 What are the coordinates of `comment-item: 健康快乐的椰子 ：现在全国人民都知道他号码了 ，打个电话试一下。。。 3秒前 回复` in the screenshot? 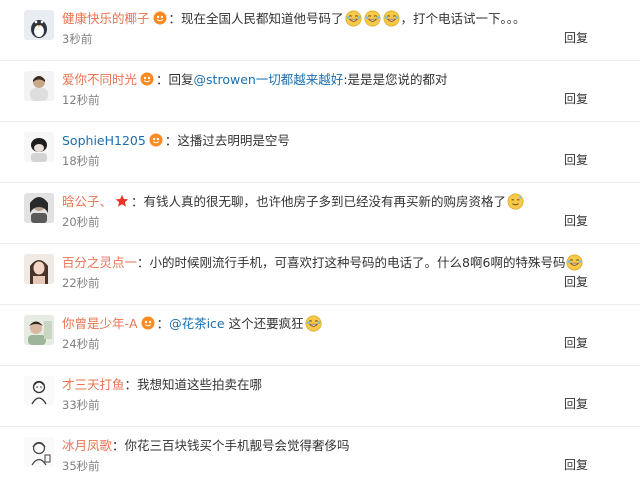 It's located at (320, 30).